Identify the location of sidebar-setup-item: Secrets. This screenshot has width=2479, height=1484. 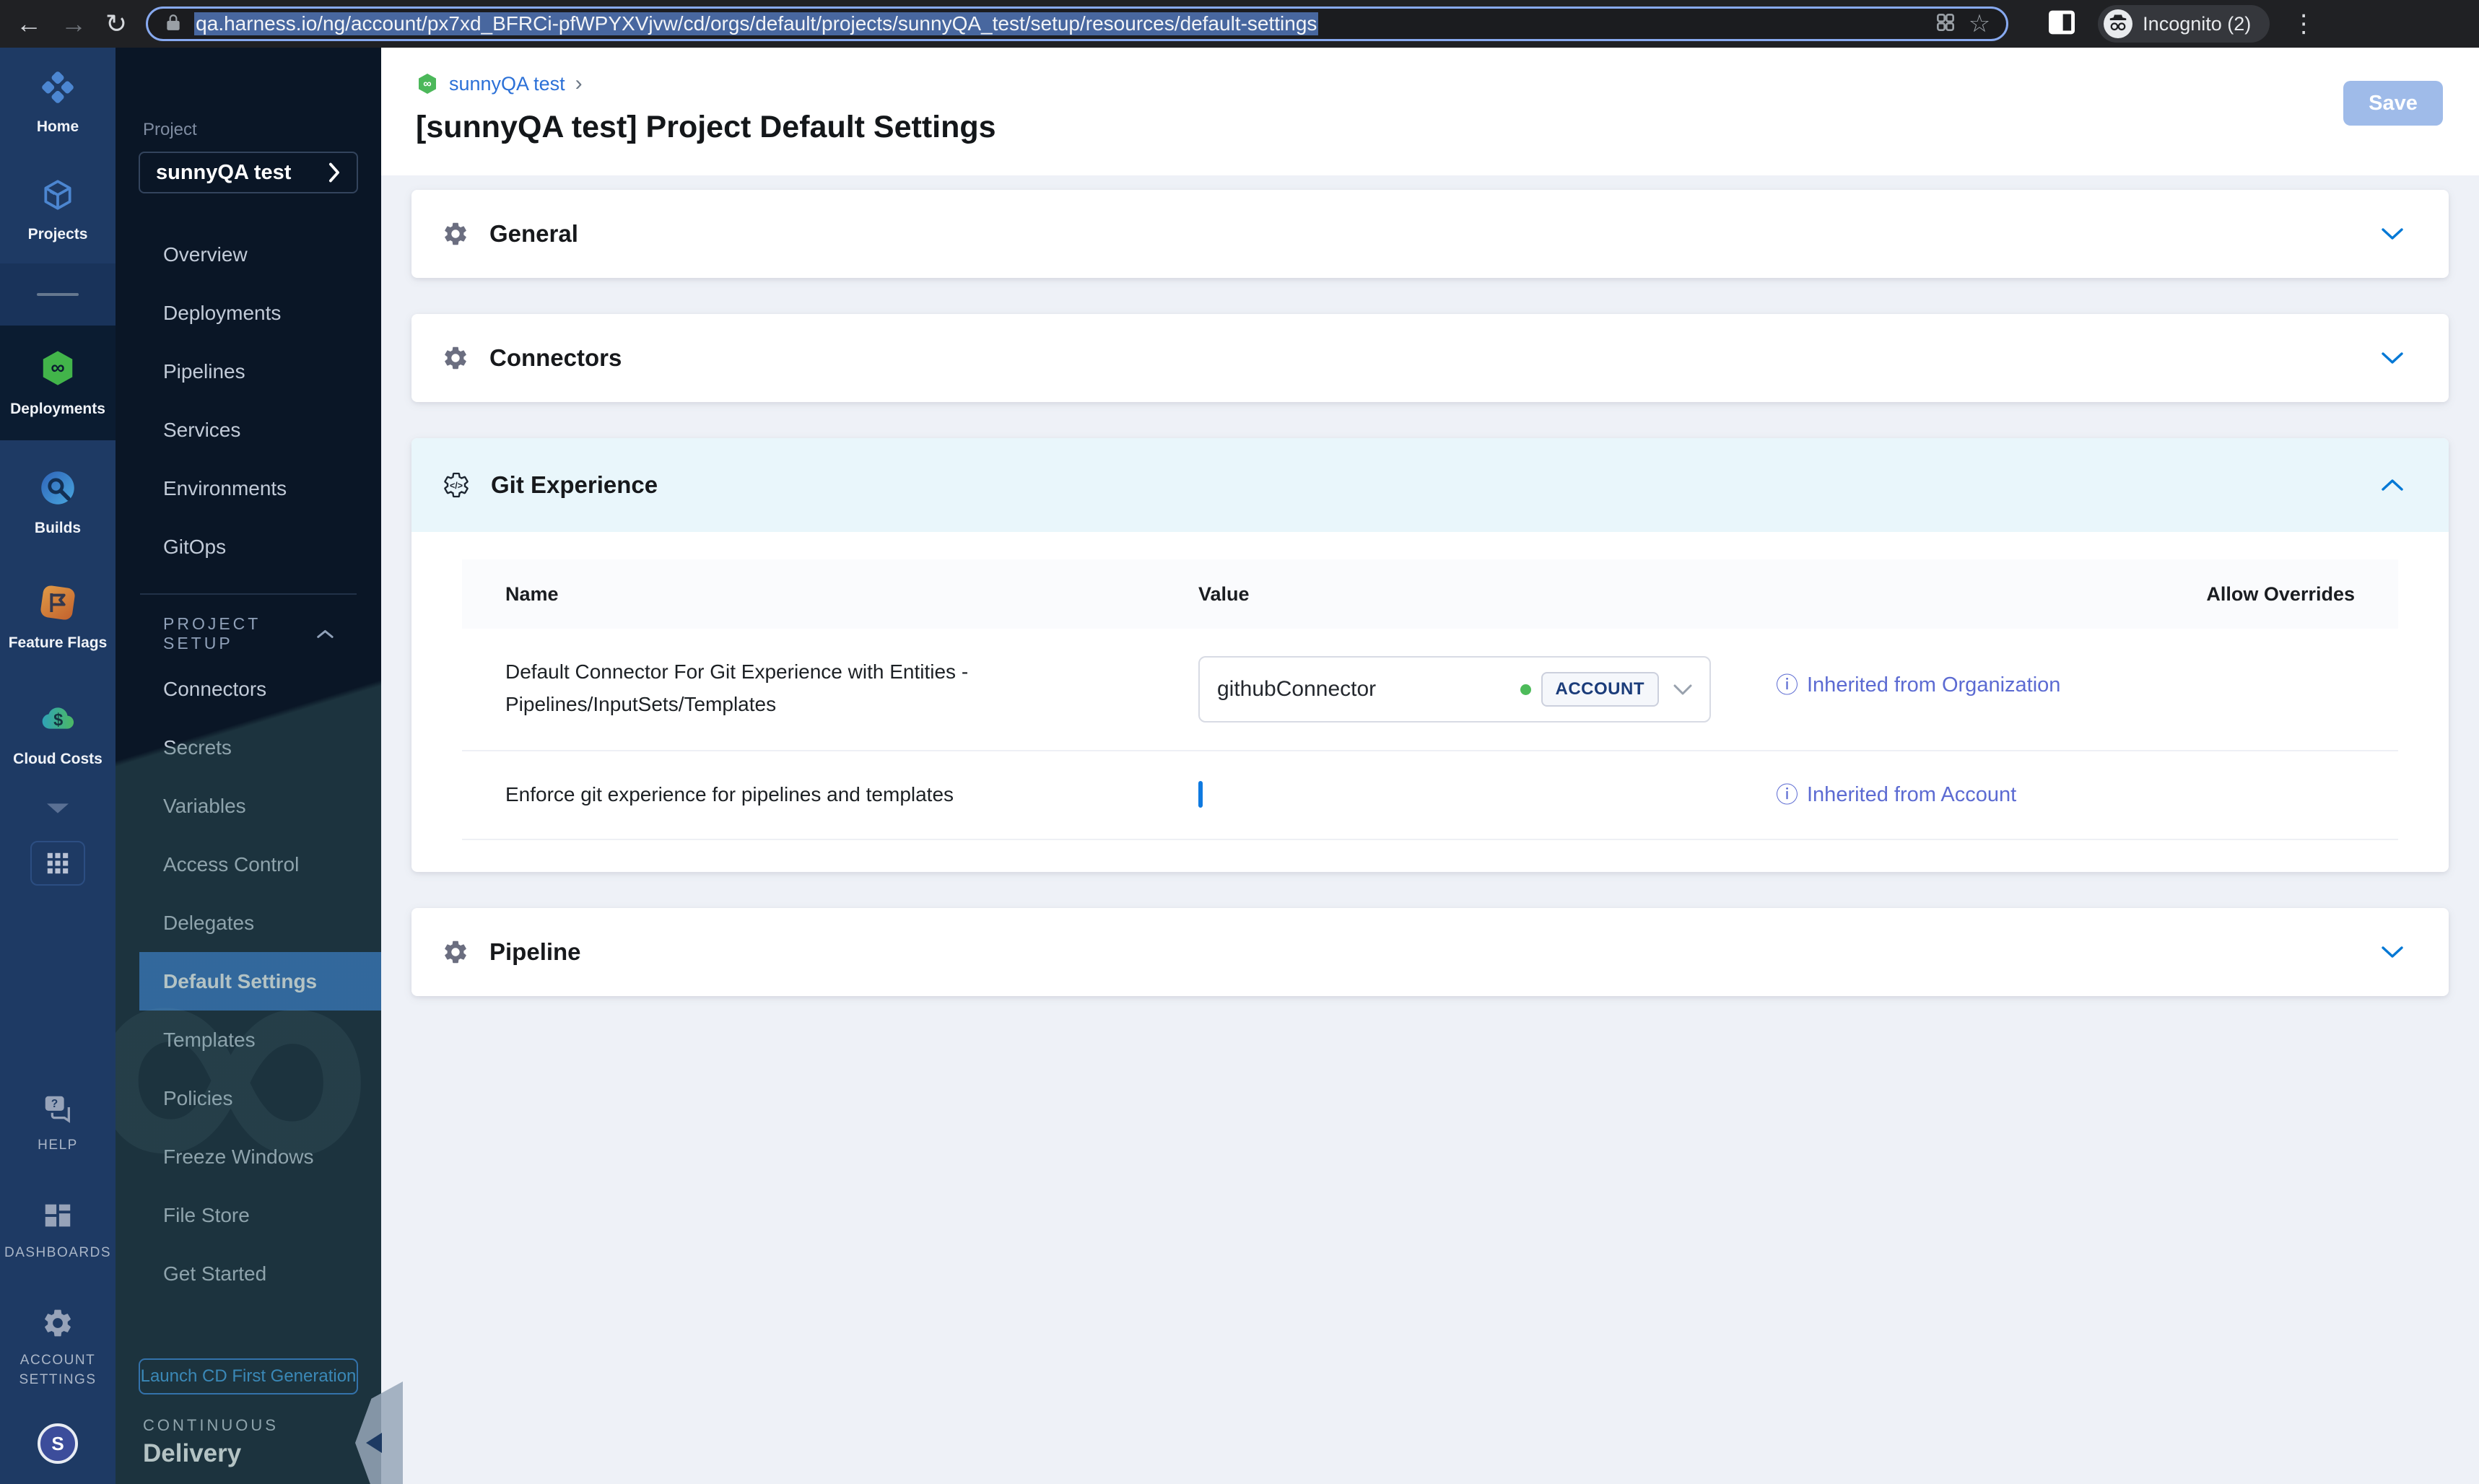
(260, 747).